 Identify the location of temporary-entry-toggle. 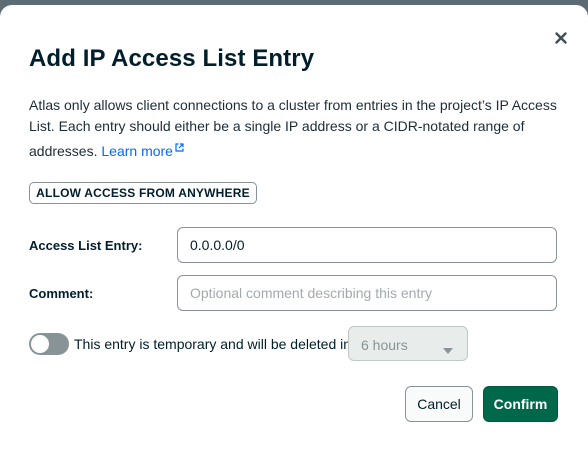
(49, 344).